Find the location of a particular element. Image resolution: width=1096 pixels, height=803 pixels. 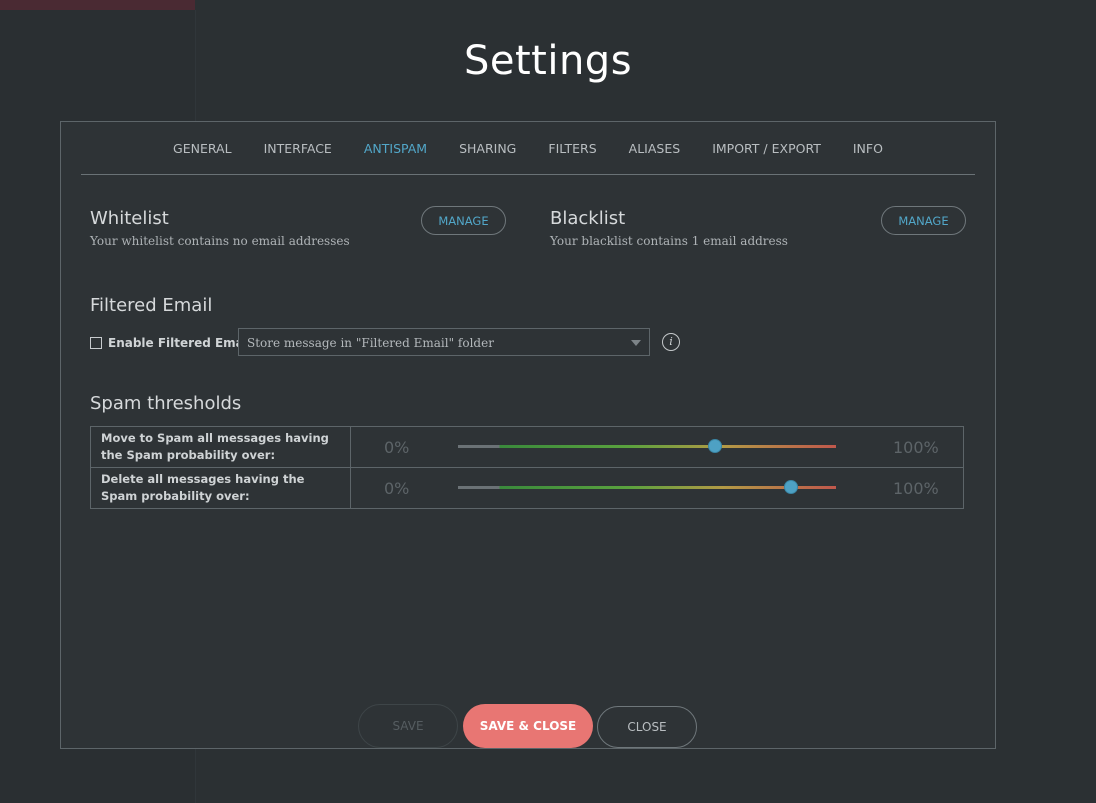

filtered-email-select-value: Store message in "Filtered Email" folder is located at coordinates (370, 343).